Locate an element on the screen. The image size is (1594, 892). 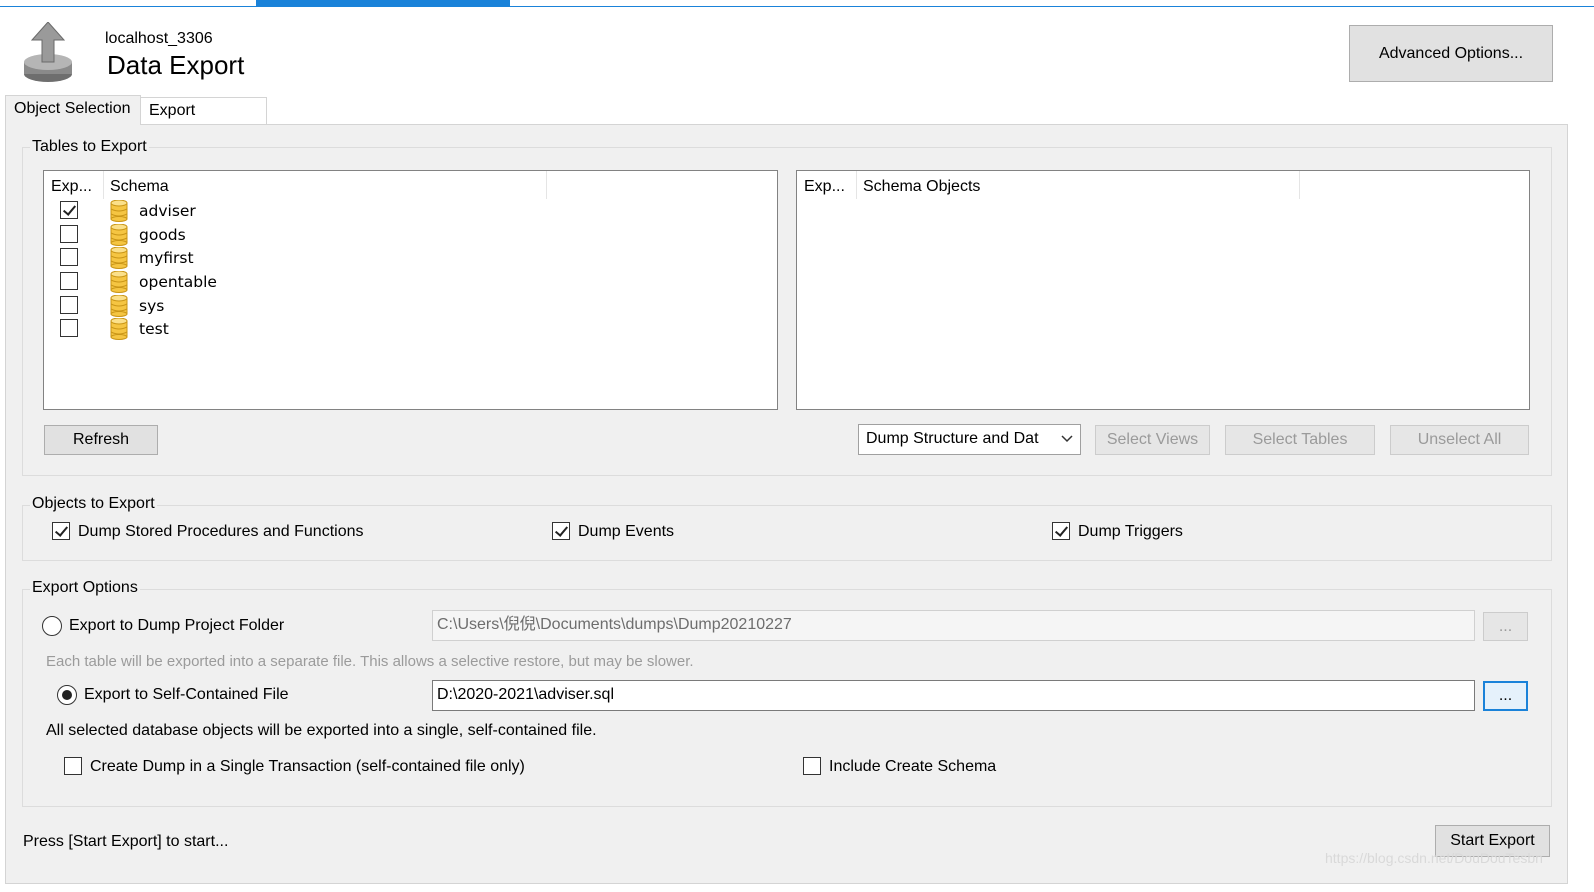
schema-checkbox-goods is located at coordinates (69, 234).